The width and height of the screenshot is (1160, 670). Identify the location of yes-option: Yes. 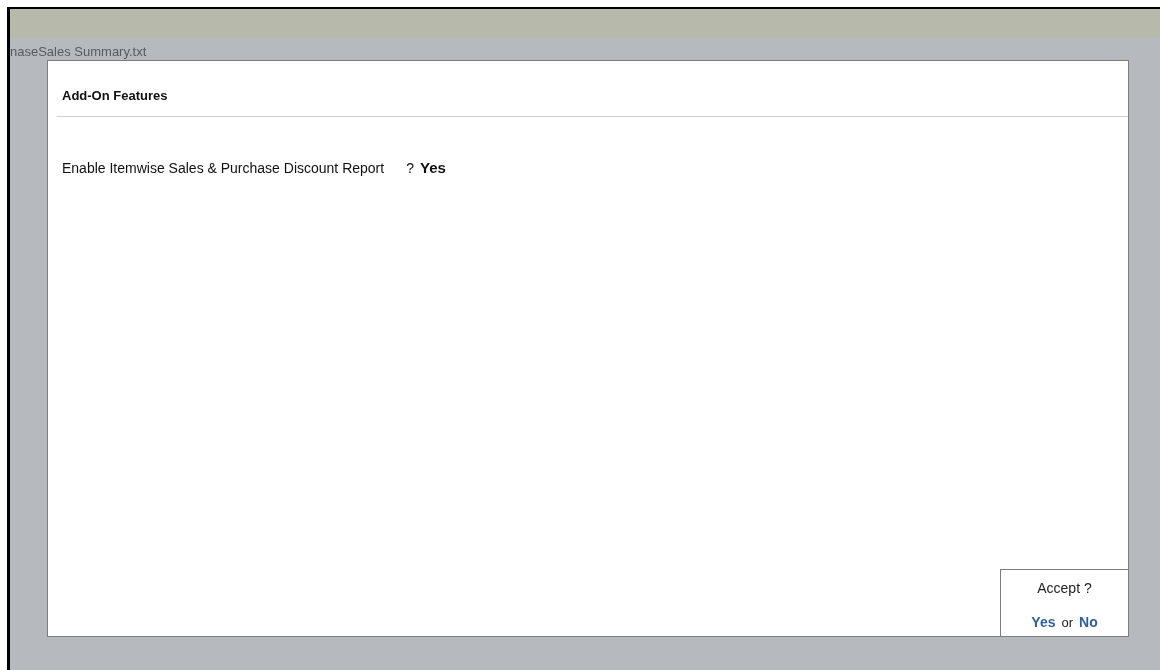
(1043, 622).